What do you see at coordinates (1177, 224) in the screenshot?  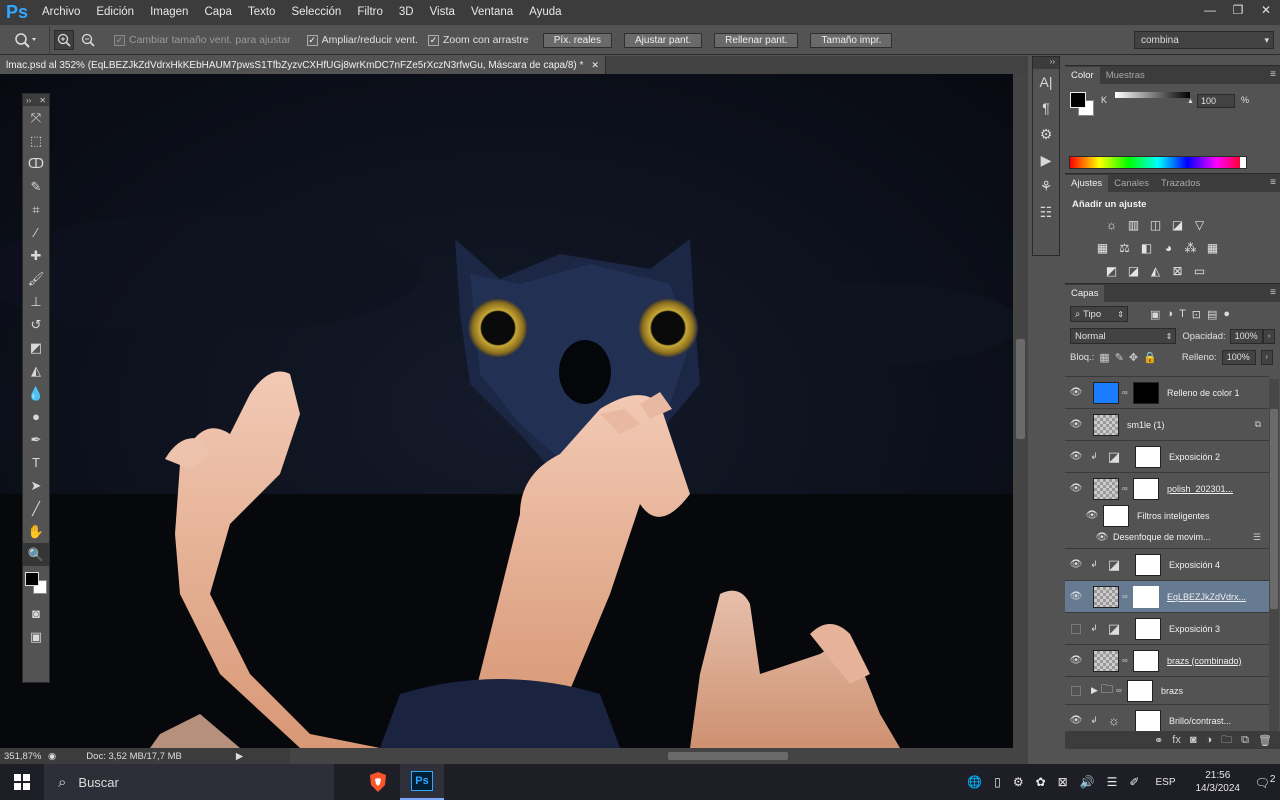 I see `exposure-icon: ◪` at bounding box center [1177, 224].